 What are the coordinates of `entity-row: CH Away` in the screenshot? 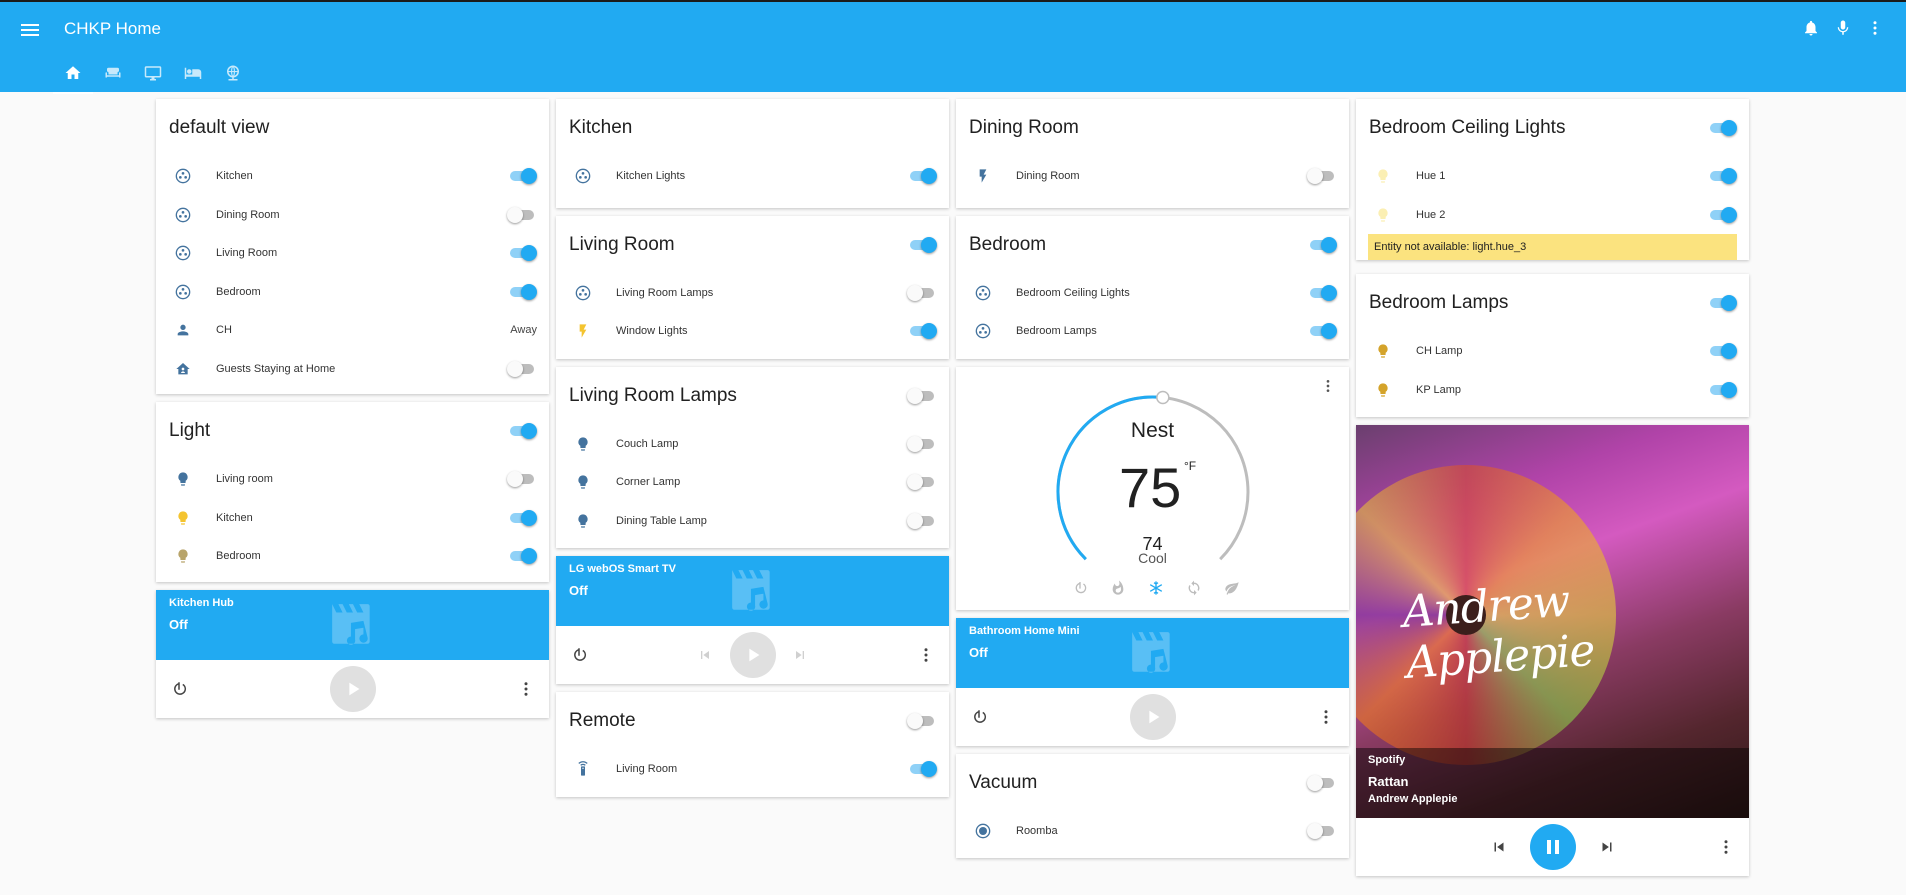 It's located at (352, 330).